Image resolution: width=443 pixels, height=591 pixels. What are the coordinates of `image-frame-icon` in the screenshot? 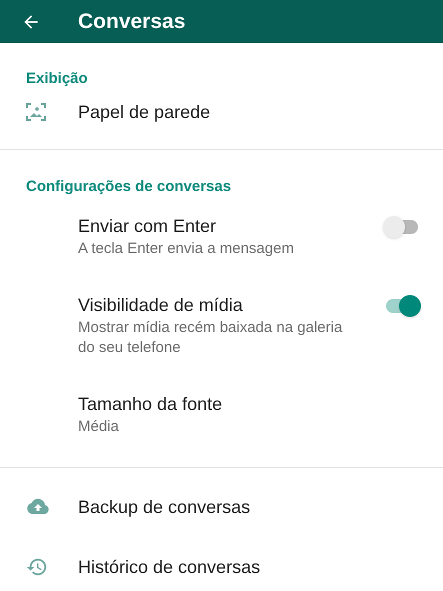 It's located at (36, 112).